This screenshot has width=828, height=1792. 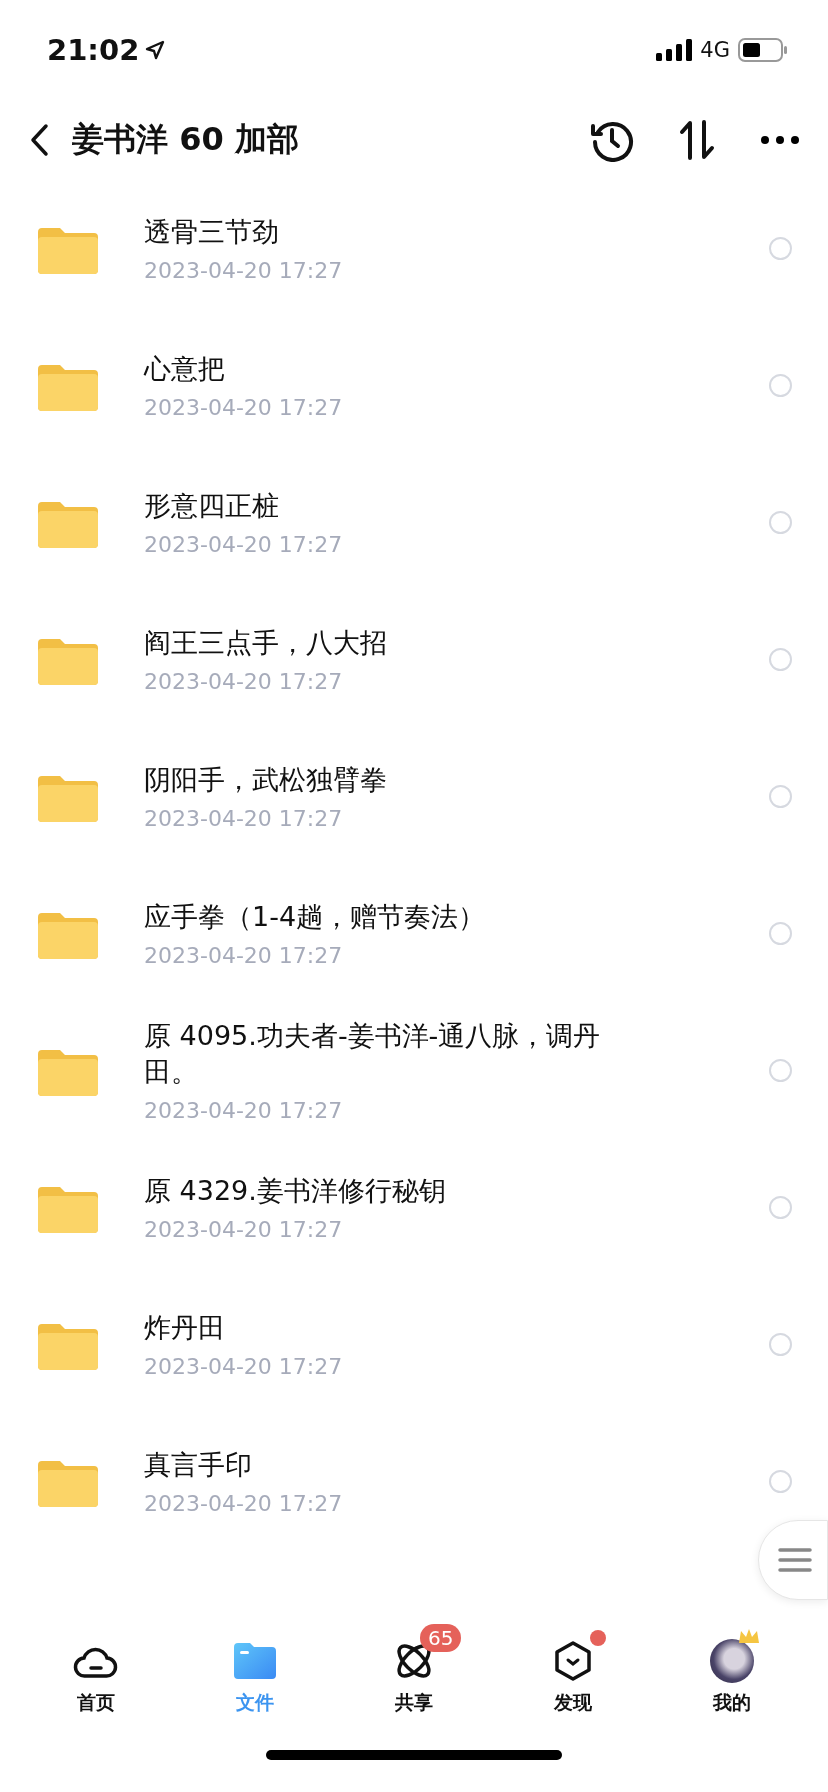 I want to click on file-name: 真言手印, so click(x=198, y=1464).